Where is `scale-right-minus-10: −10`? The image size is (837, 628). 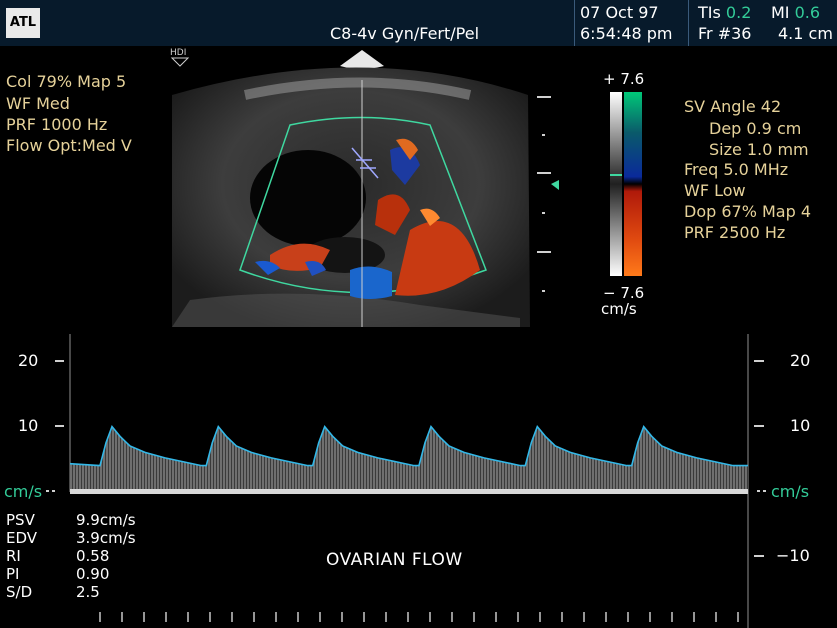 scale-right-minus-10: −10 is located at coordinates (793, 555).